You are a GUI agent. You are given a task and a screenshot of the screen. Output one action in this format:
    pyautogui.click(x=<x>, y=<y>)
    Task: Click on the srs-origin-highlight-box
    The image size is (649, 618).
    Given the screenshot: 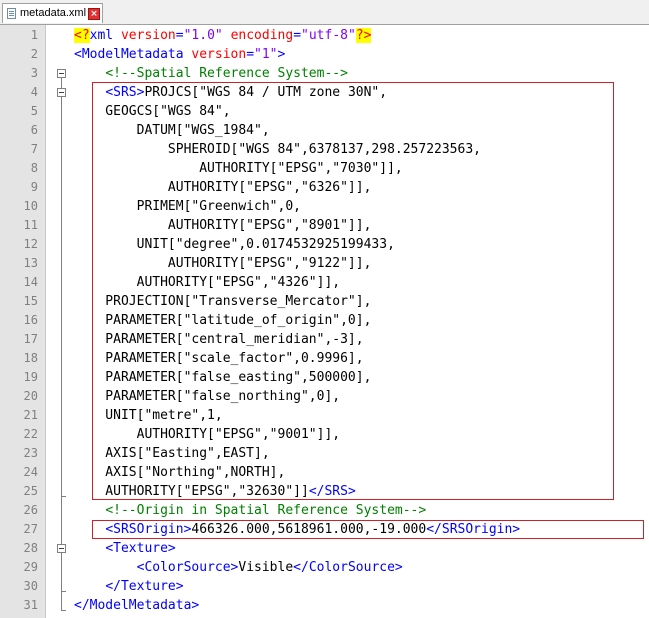 What is the action you would take?
    pyautogui.click(x=368, y=529)
    